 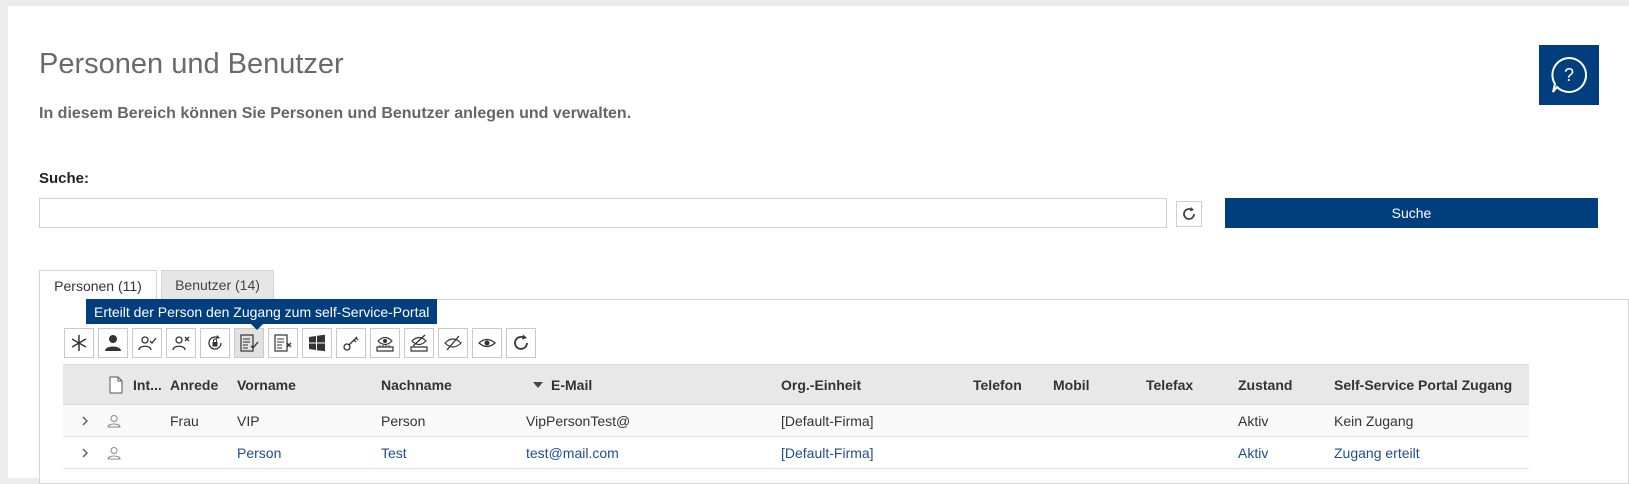 I want to click on toolbar-button-show, so click(x=487, y=343).